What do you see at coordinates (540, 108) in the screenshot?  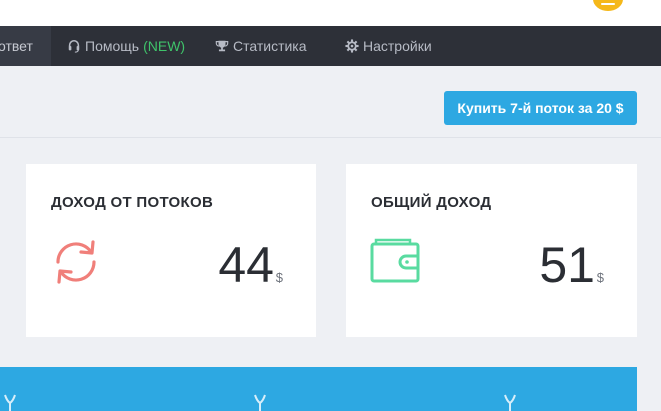 I see `buy-stream-button: Купить 7-й поток за 20 $` at bounding box center [540, 108].